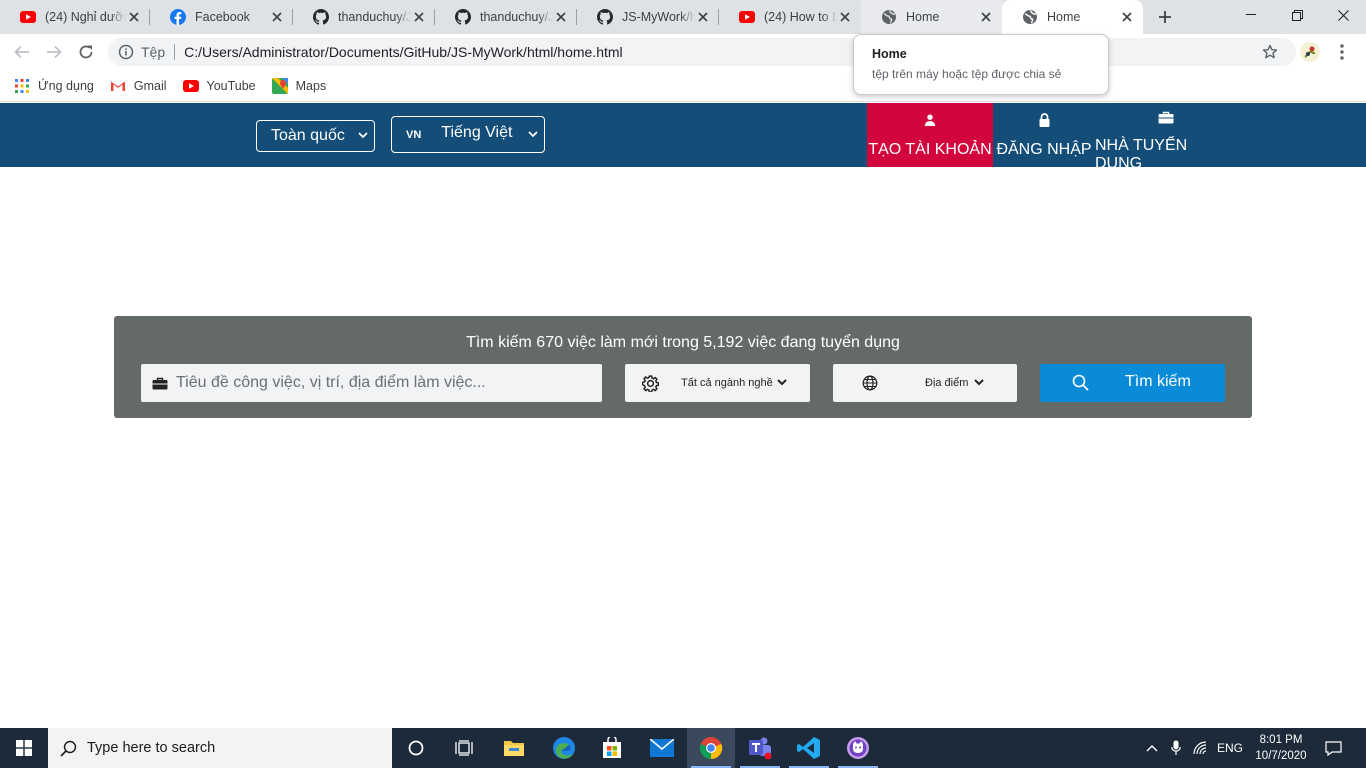 The height and width of the screenshot is (768, 1366). Describe the element at coordinates (809, 748) in the screenshot. I see `vscode-icon` at that location.